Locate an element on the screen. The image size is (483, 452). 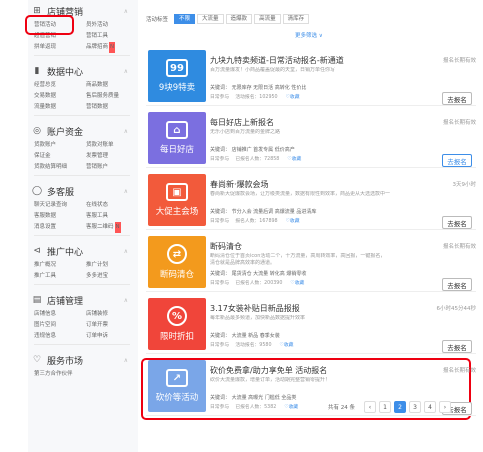
sidebar-item: 聊天记录查询 is located at coordinates (60, 205).